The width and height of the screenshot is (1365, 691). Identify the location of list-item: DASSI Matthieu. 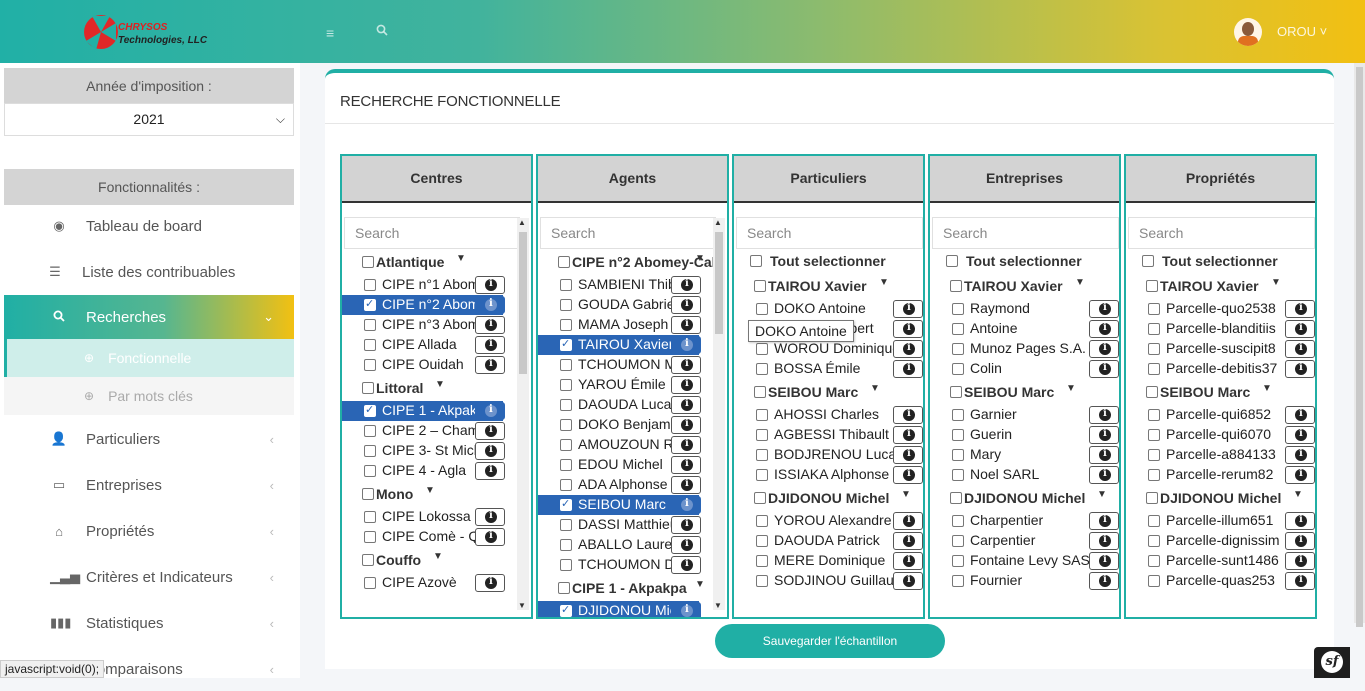
(619, 525).